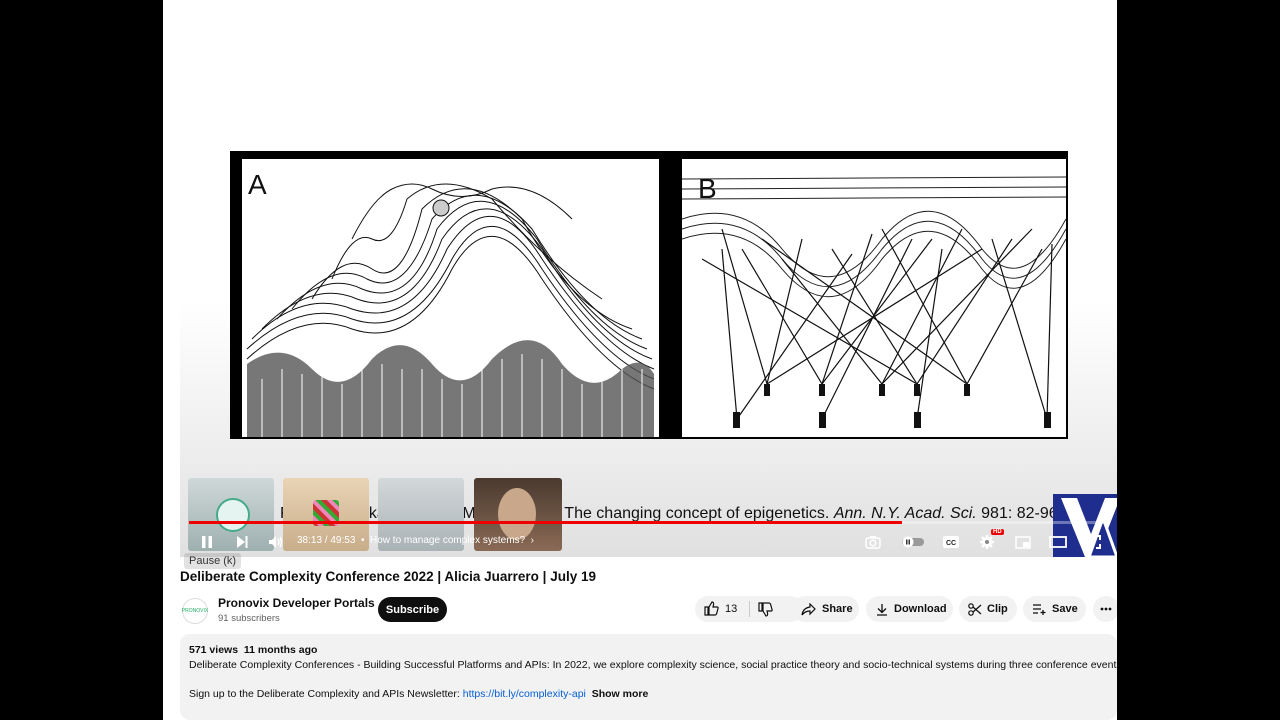  Describe the element at coordinates (1039, 609) in the screenshot. I see `playlist-add-icon` at that location.